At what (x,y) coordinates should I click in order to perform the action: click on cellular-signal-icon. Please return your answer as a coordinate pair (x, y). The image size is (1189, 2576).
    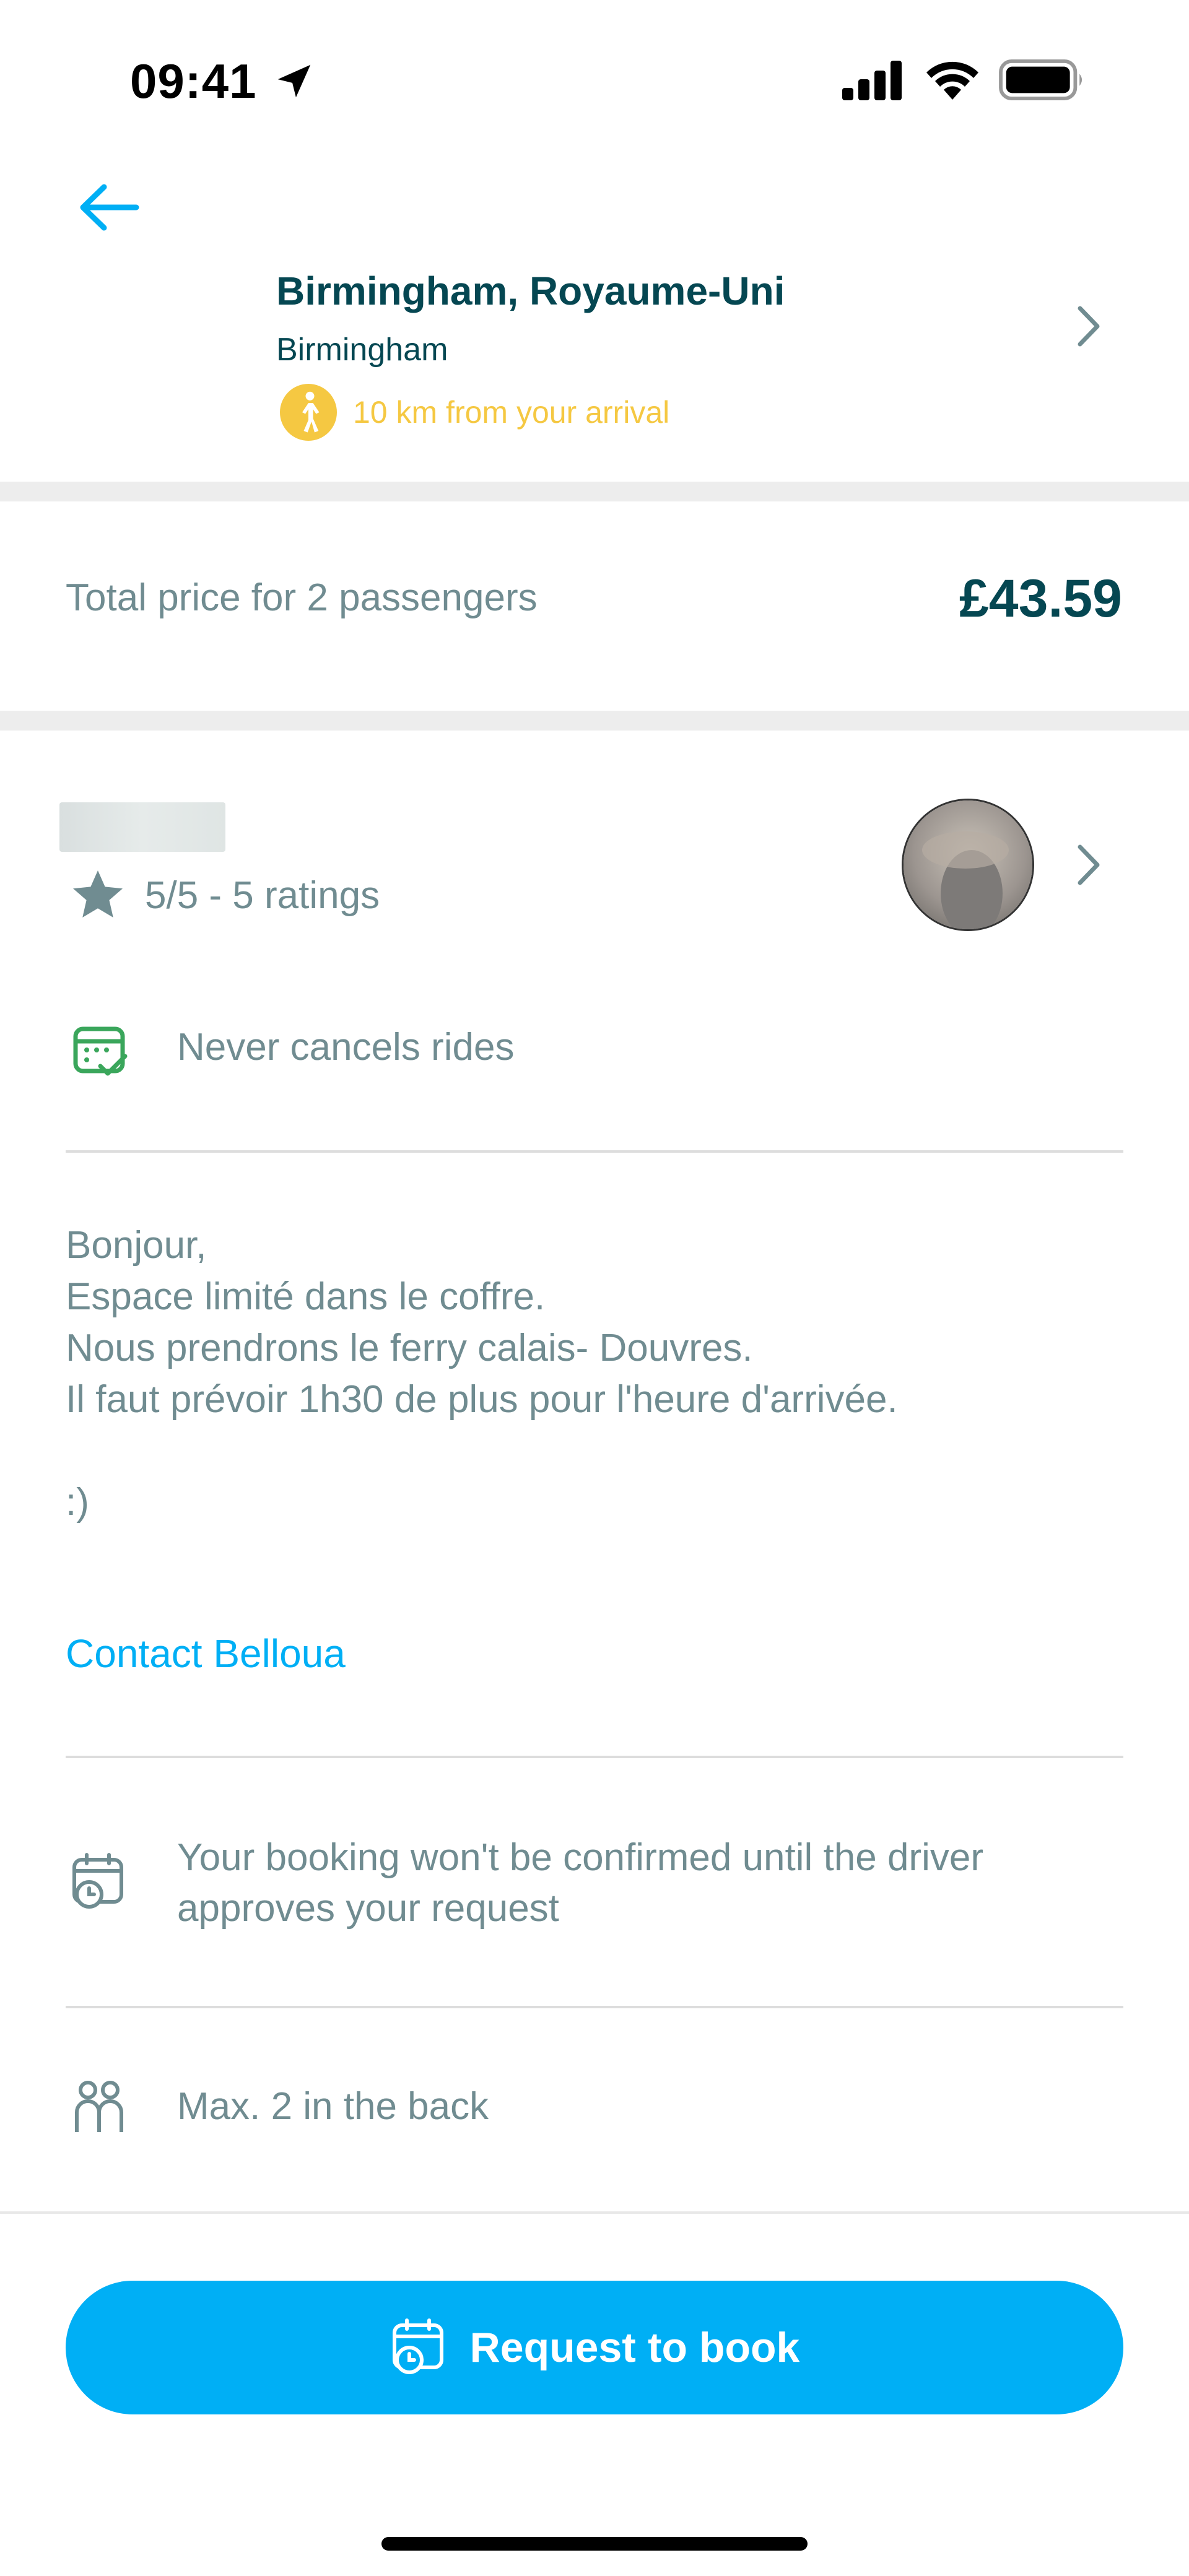
    Looking at the image, I should click on (872, 80).